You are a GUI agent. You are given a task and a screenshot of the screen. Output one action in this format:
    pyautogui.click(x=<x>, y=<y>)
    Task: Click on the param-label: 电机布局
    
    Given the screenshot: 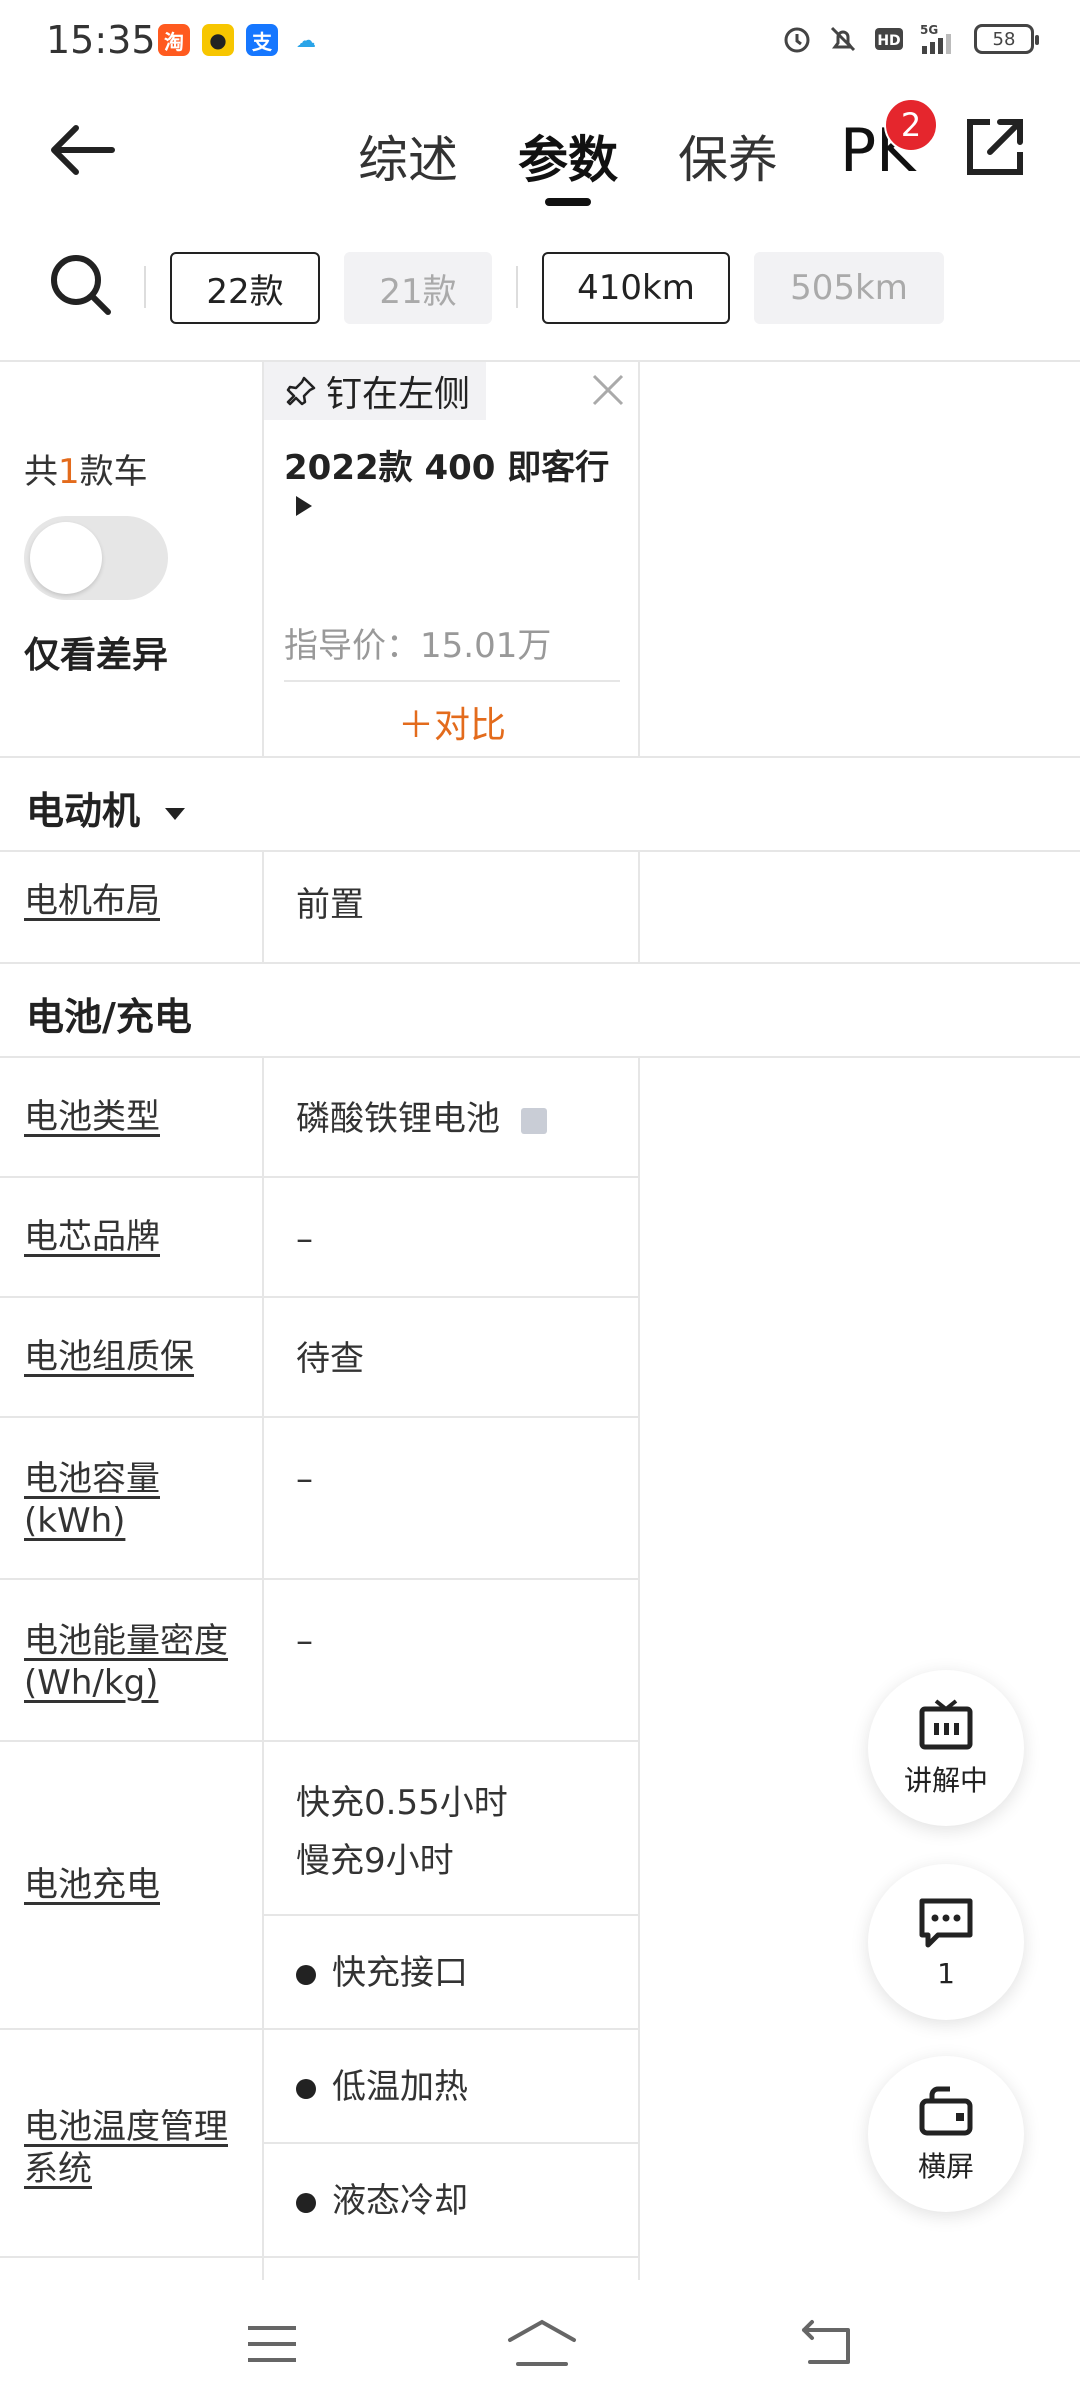 What is the action you would take?
    pyautogui.click(x=139, y=901)
    